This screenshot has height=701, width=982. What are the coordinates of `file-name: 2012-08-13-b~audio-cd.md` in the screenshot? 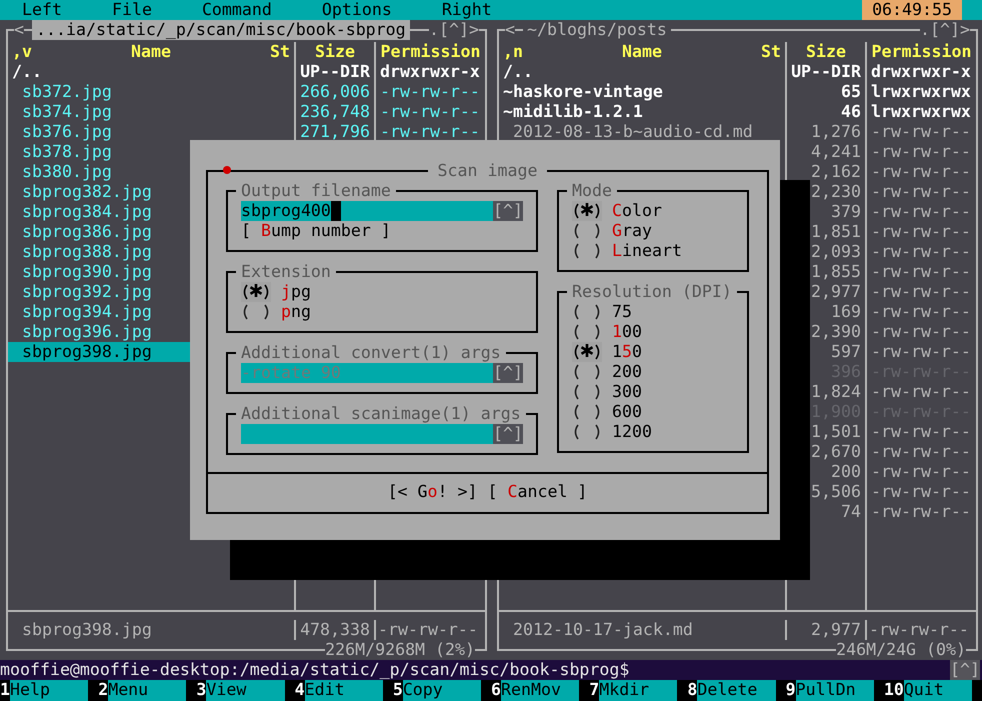 It's located at (642, 132).